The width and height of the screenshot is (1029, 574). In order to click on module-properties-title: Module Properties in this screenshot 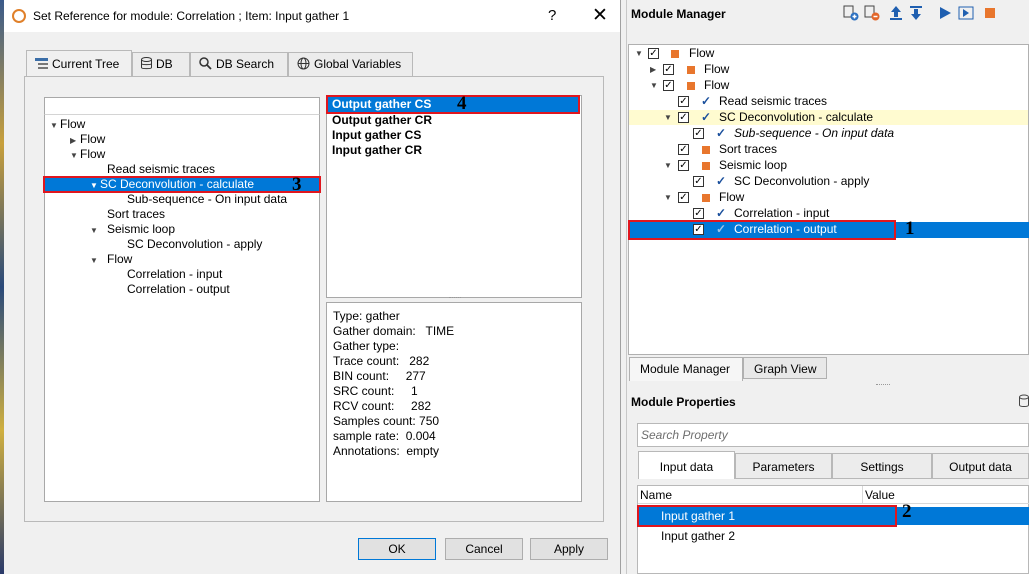, I will do `click(683, 402)`.